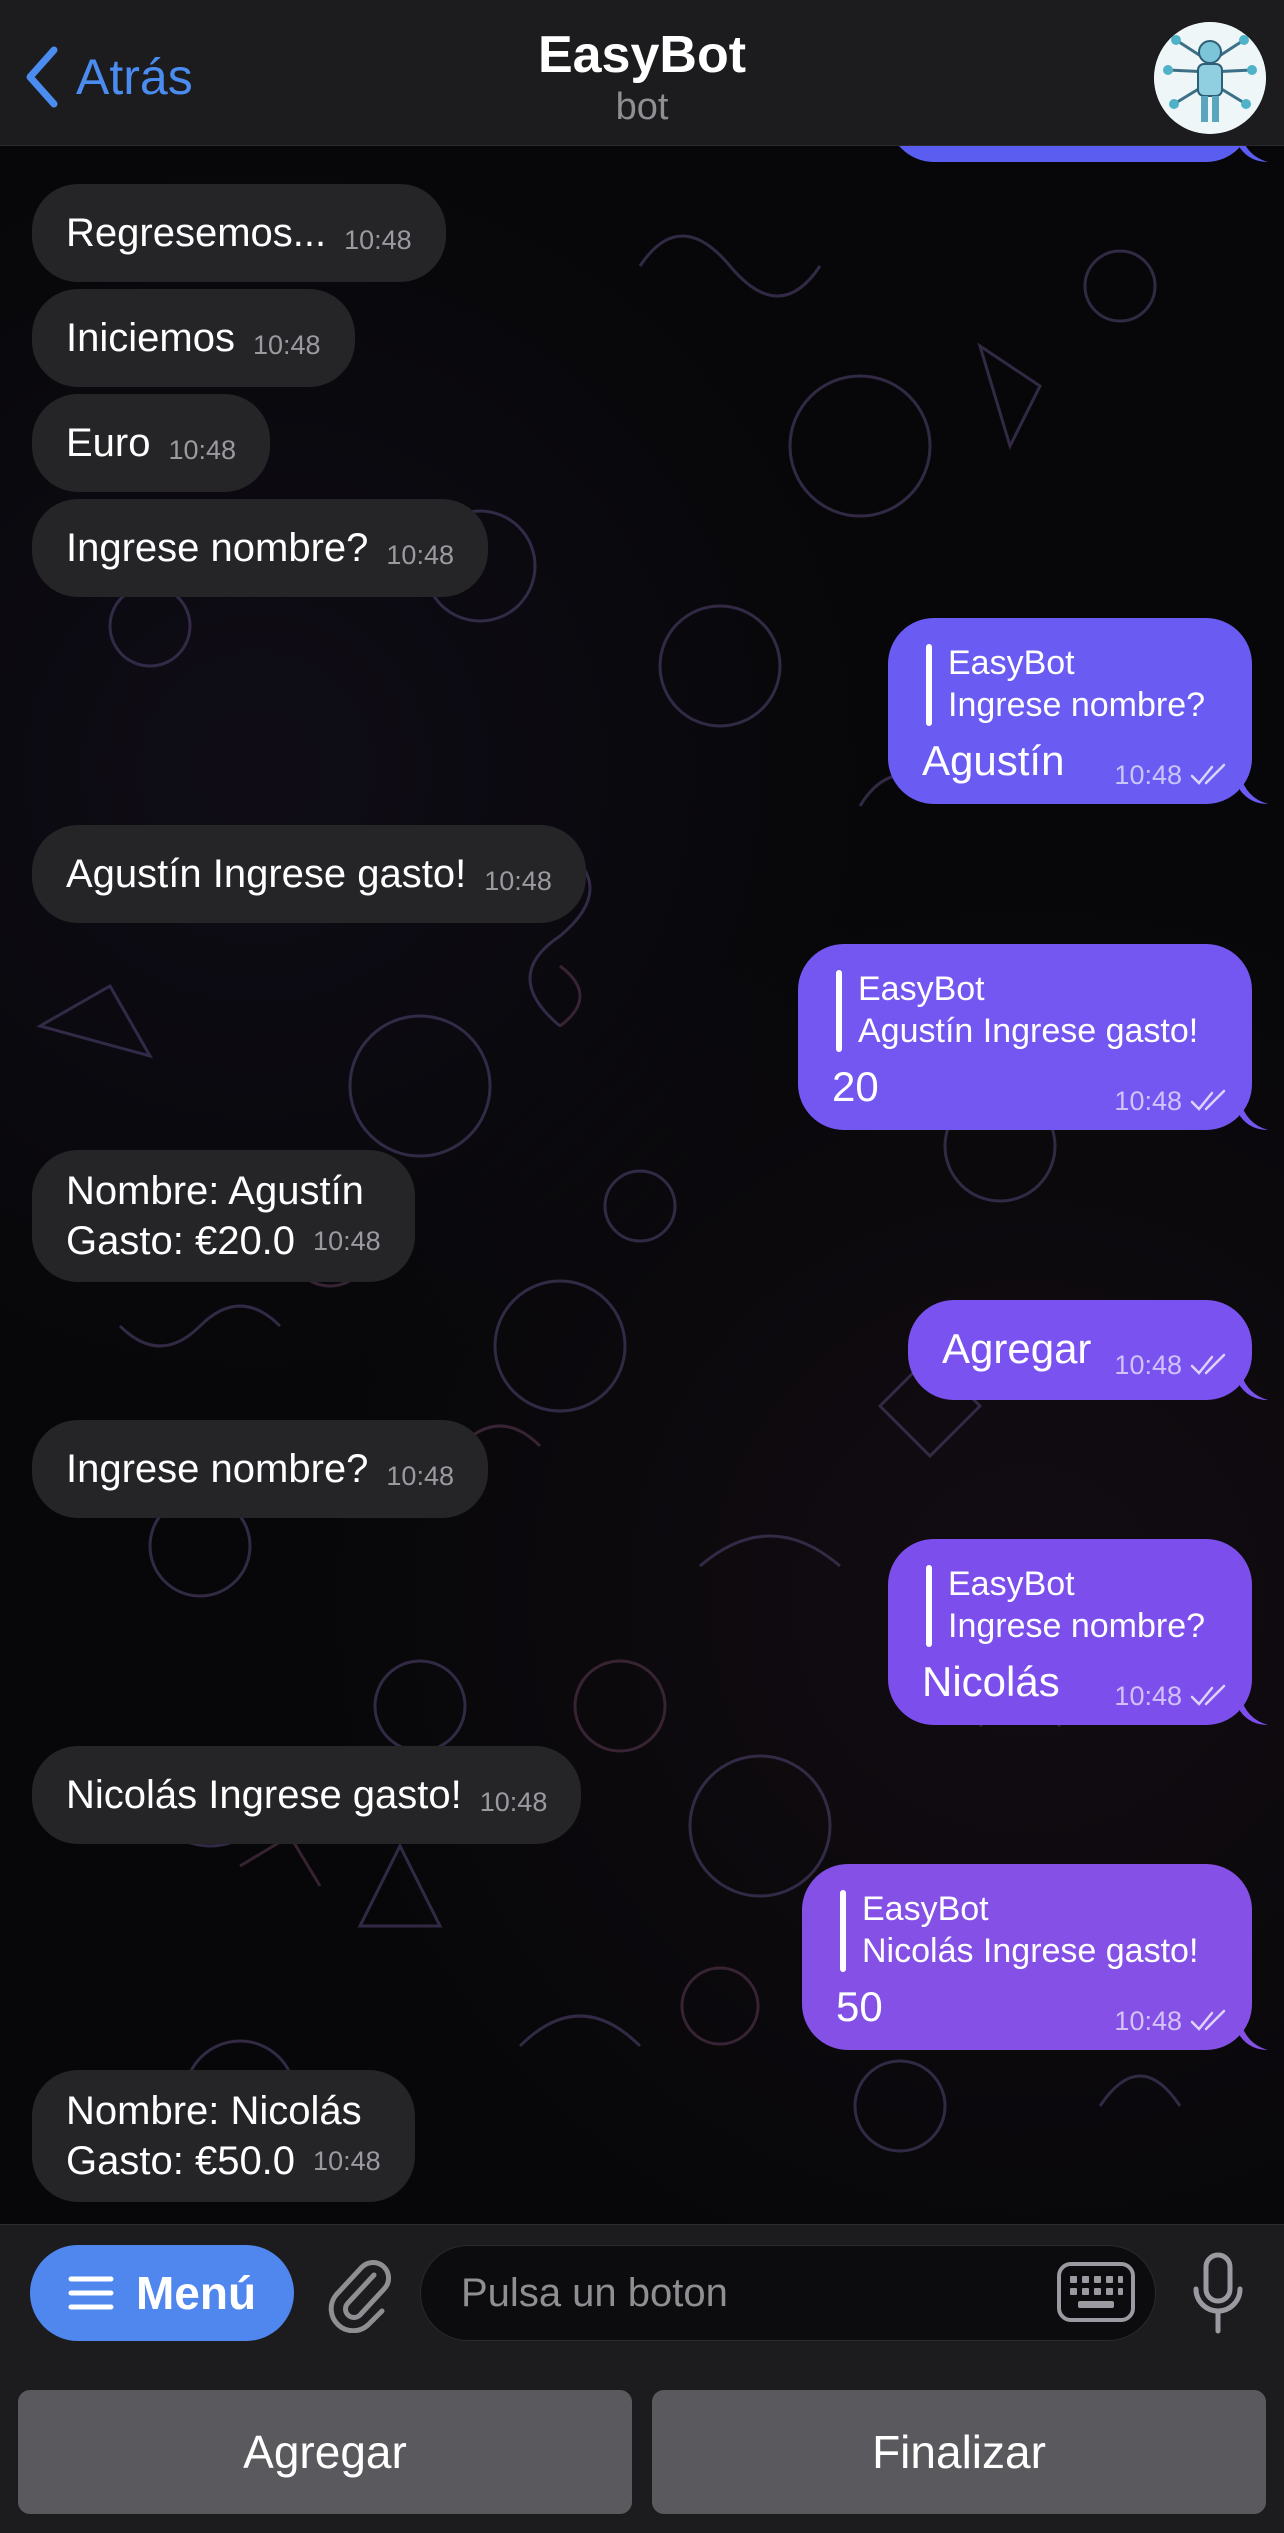 The width and height of the screenshot is (1284, 2533). Describe the element at coordinates (196, 2293) in the screenshot. I see `menu-label: Menú` at that location.